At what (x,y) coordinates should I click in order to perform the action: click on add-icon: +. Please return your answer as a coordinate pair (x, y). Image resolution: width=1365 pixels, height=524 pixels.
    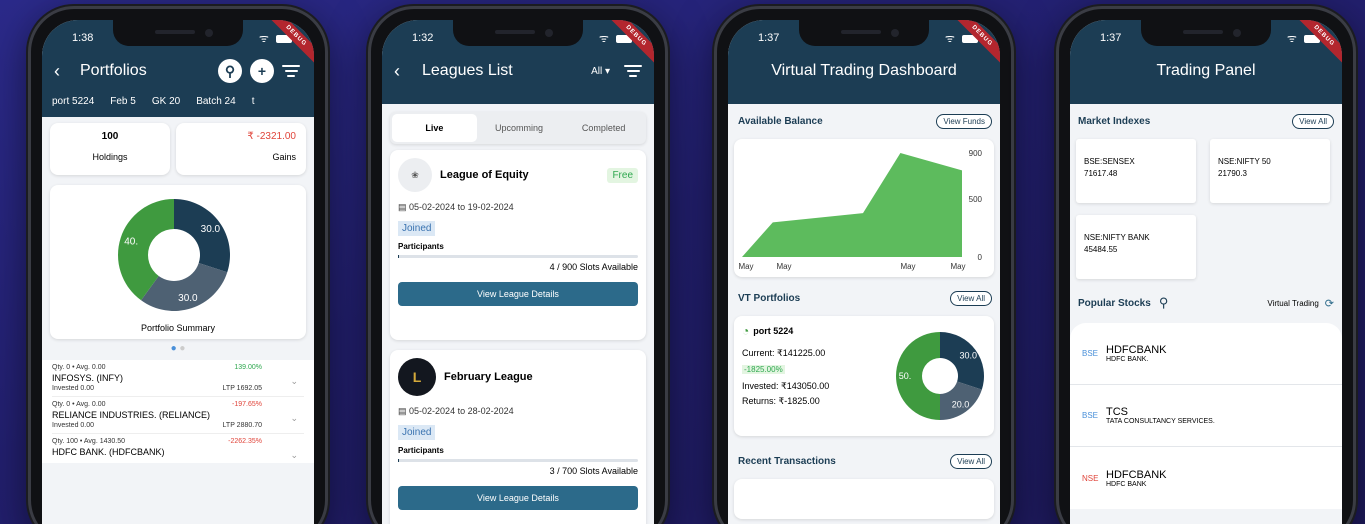
    Looking at the image, I should click on (262, 71).